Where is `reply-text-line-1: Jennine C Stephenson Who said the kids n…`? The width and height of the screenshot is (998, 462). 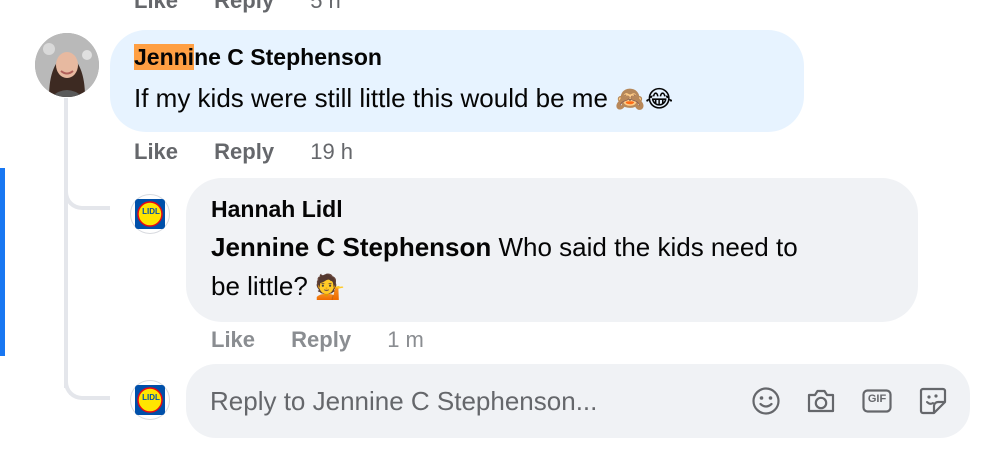
reply-text-line-1: Jennine C Stephenson Who said the kids n… is located at coordinates (504, 247).